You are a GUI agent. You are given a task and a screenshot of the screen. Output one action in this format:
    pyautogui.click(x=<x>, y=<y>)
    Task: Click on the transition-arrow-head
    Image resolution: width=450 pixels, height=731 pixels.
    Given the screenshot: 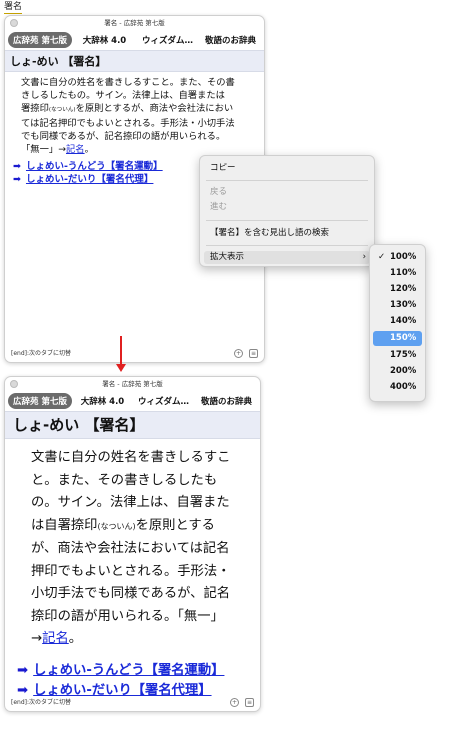 What is the action you would take?
    pyautogui.click(x=121, y=368)
    